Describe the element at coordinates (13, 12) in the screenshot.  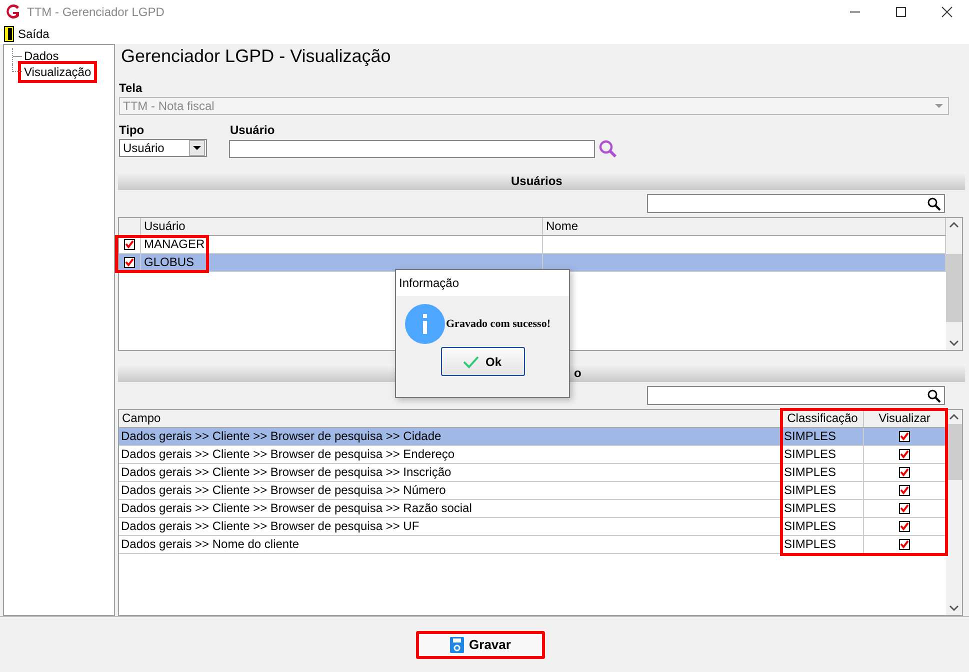
I see `app-logo-icon` at that location.